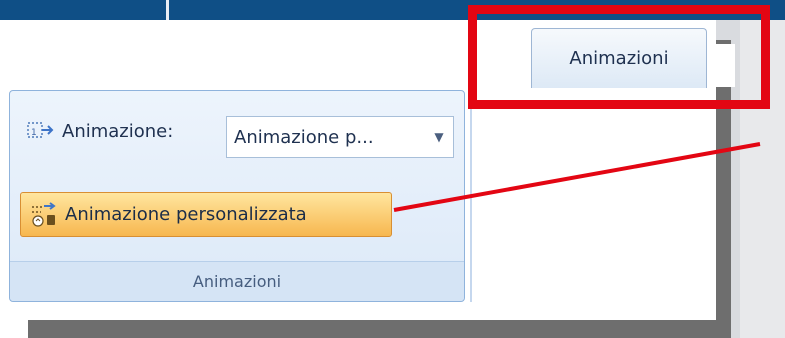  What do you see at coordinates (118, 131) in the screenshot?
I see `animation-label: Animazione:` at bounding box center [118, 131].